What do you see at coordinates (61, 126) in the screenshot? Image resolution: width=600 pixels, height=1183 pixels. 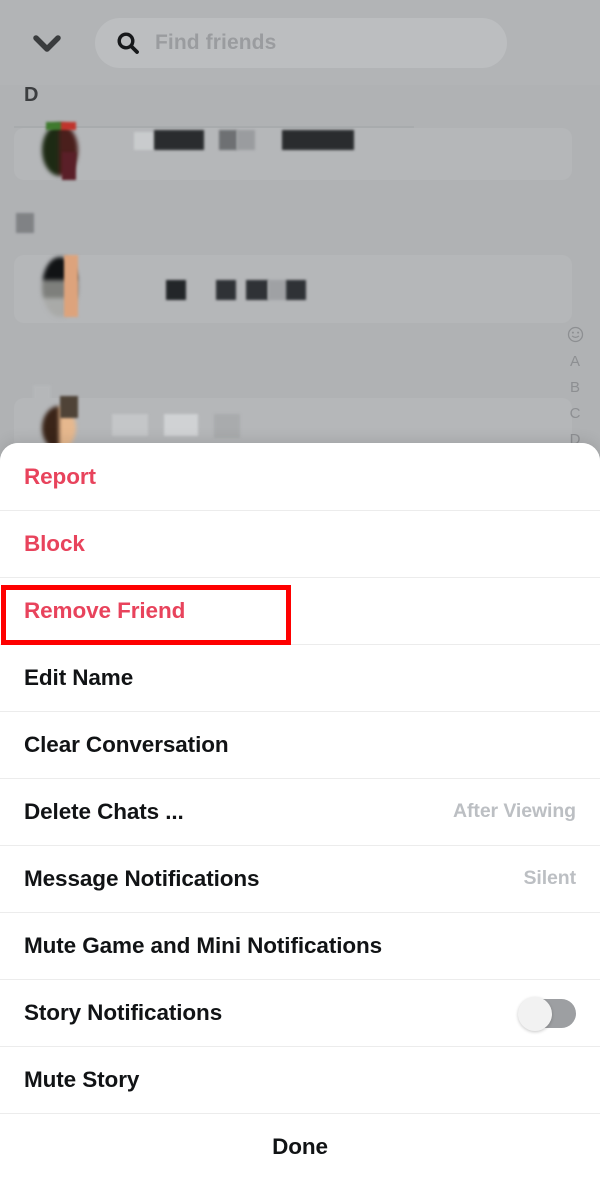 I see `avatar-accent` at bounding box center [61, 126].